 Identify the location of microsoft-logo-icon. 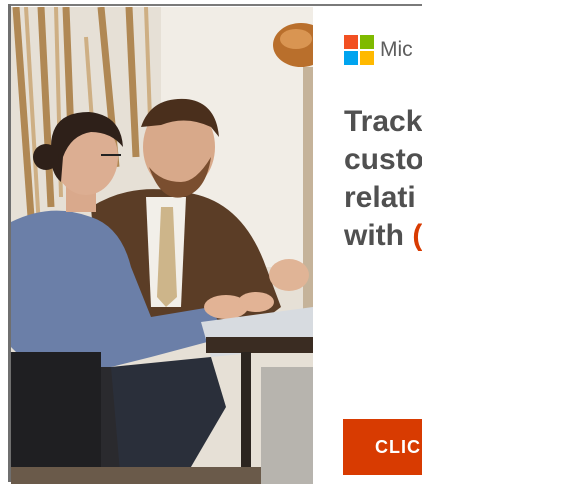
(359, 50).